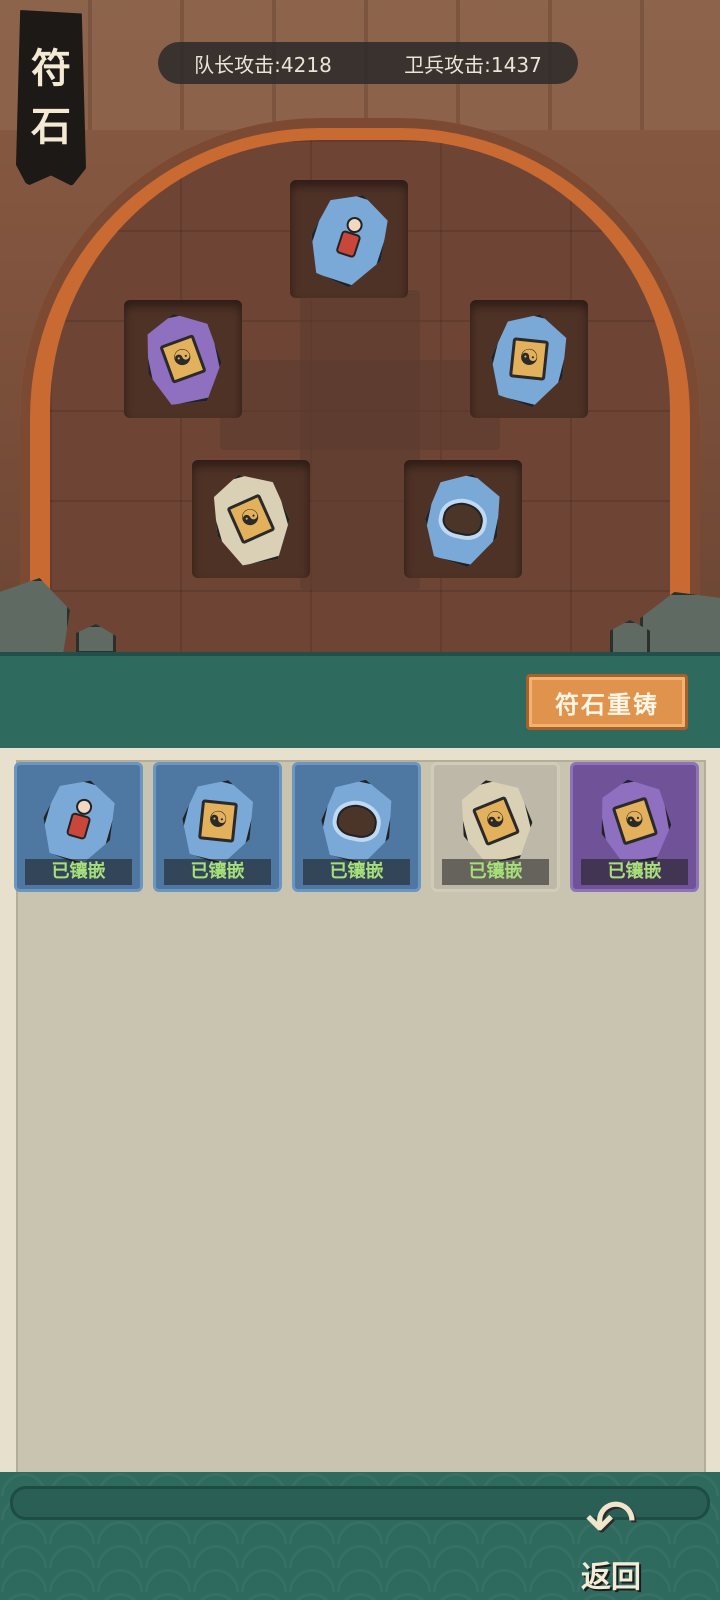 This screenshot has width=720, height=1600. I want to click on page-title-badge: 符 石, so click(51, 98).